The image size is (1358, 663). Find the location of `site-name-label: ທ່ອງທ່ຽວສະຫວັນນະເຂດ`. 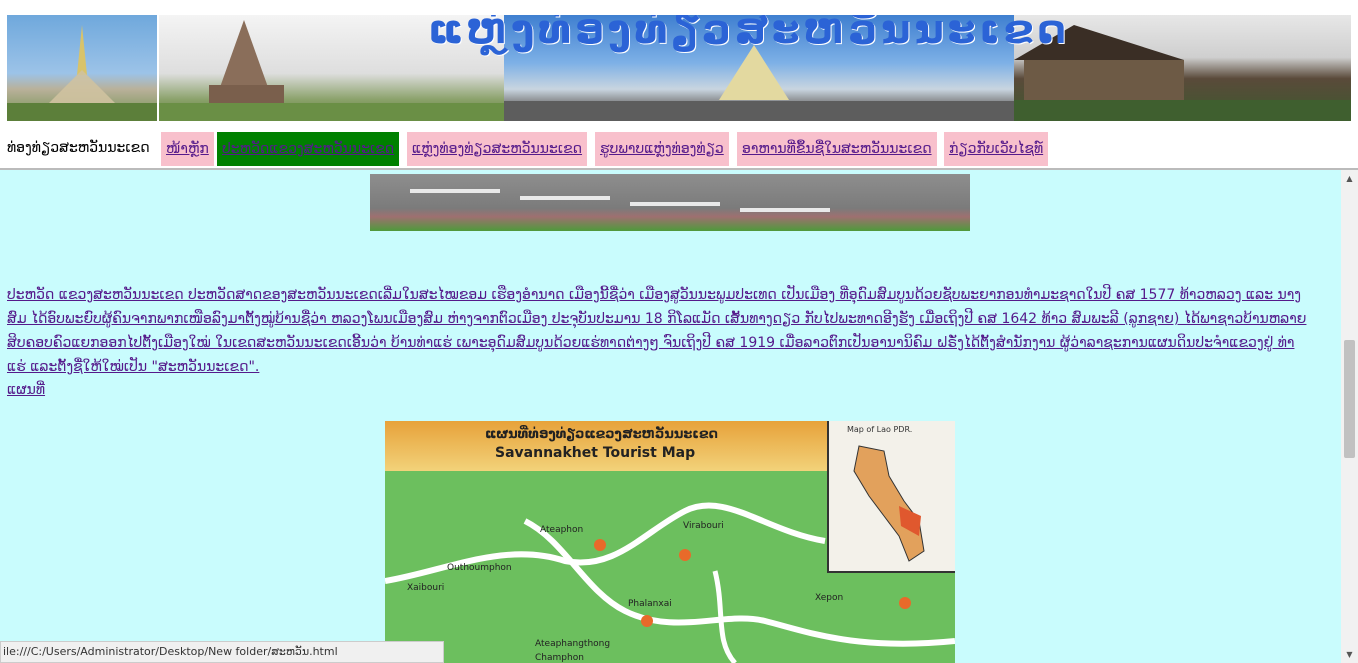

site-name-label: ທ່ອງທ່ຽວສະຫວັນນະເຂດ is located at coordinates (78, 148).